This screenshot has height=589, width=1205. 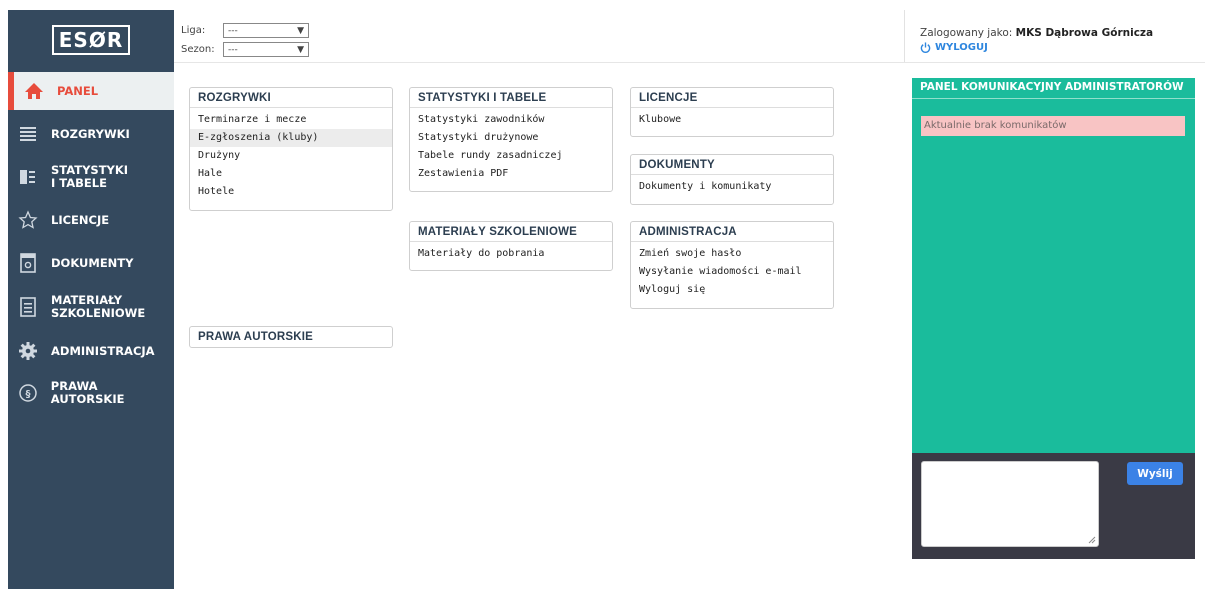 I want to click on training-icon, so click(x=28, y=307).